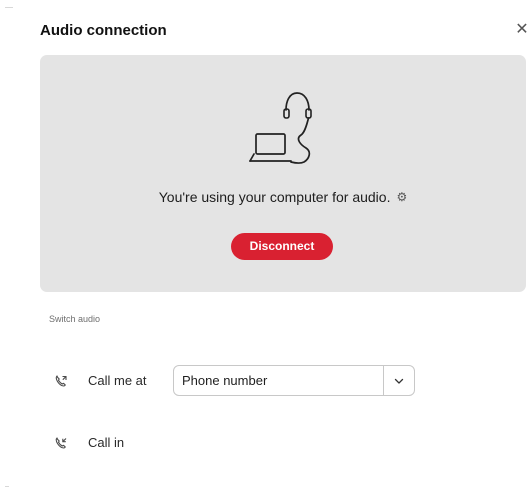  I want to click on phone-incoming-icon, so click(61, 443).